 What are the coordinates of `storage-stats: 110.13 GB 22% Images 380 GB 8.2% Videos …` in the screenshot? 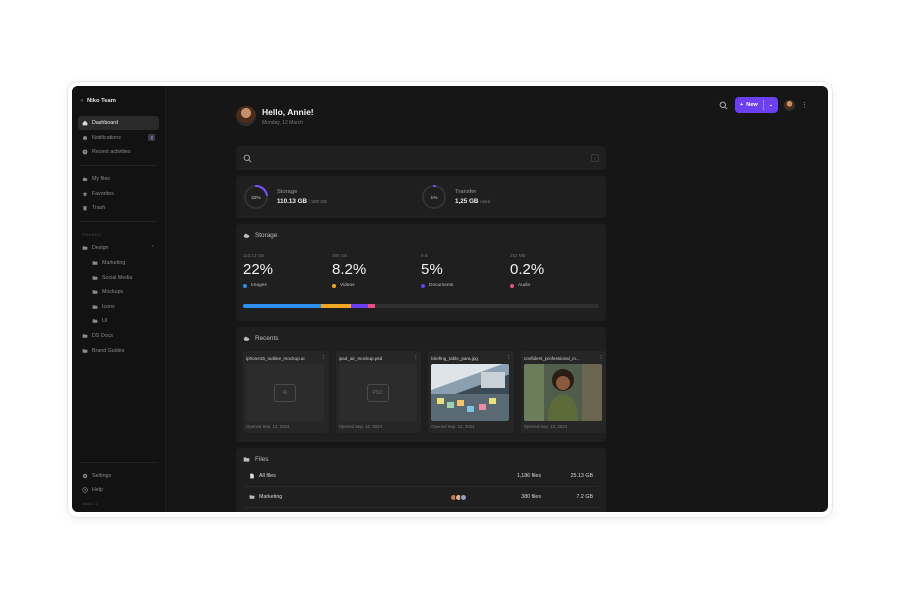 It's located at (421, 270).